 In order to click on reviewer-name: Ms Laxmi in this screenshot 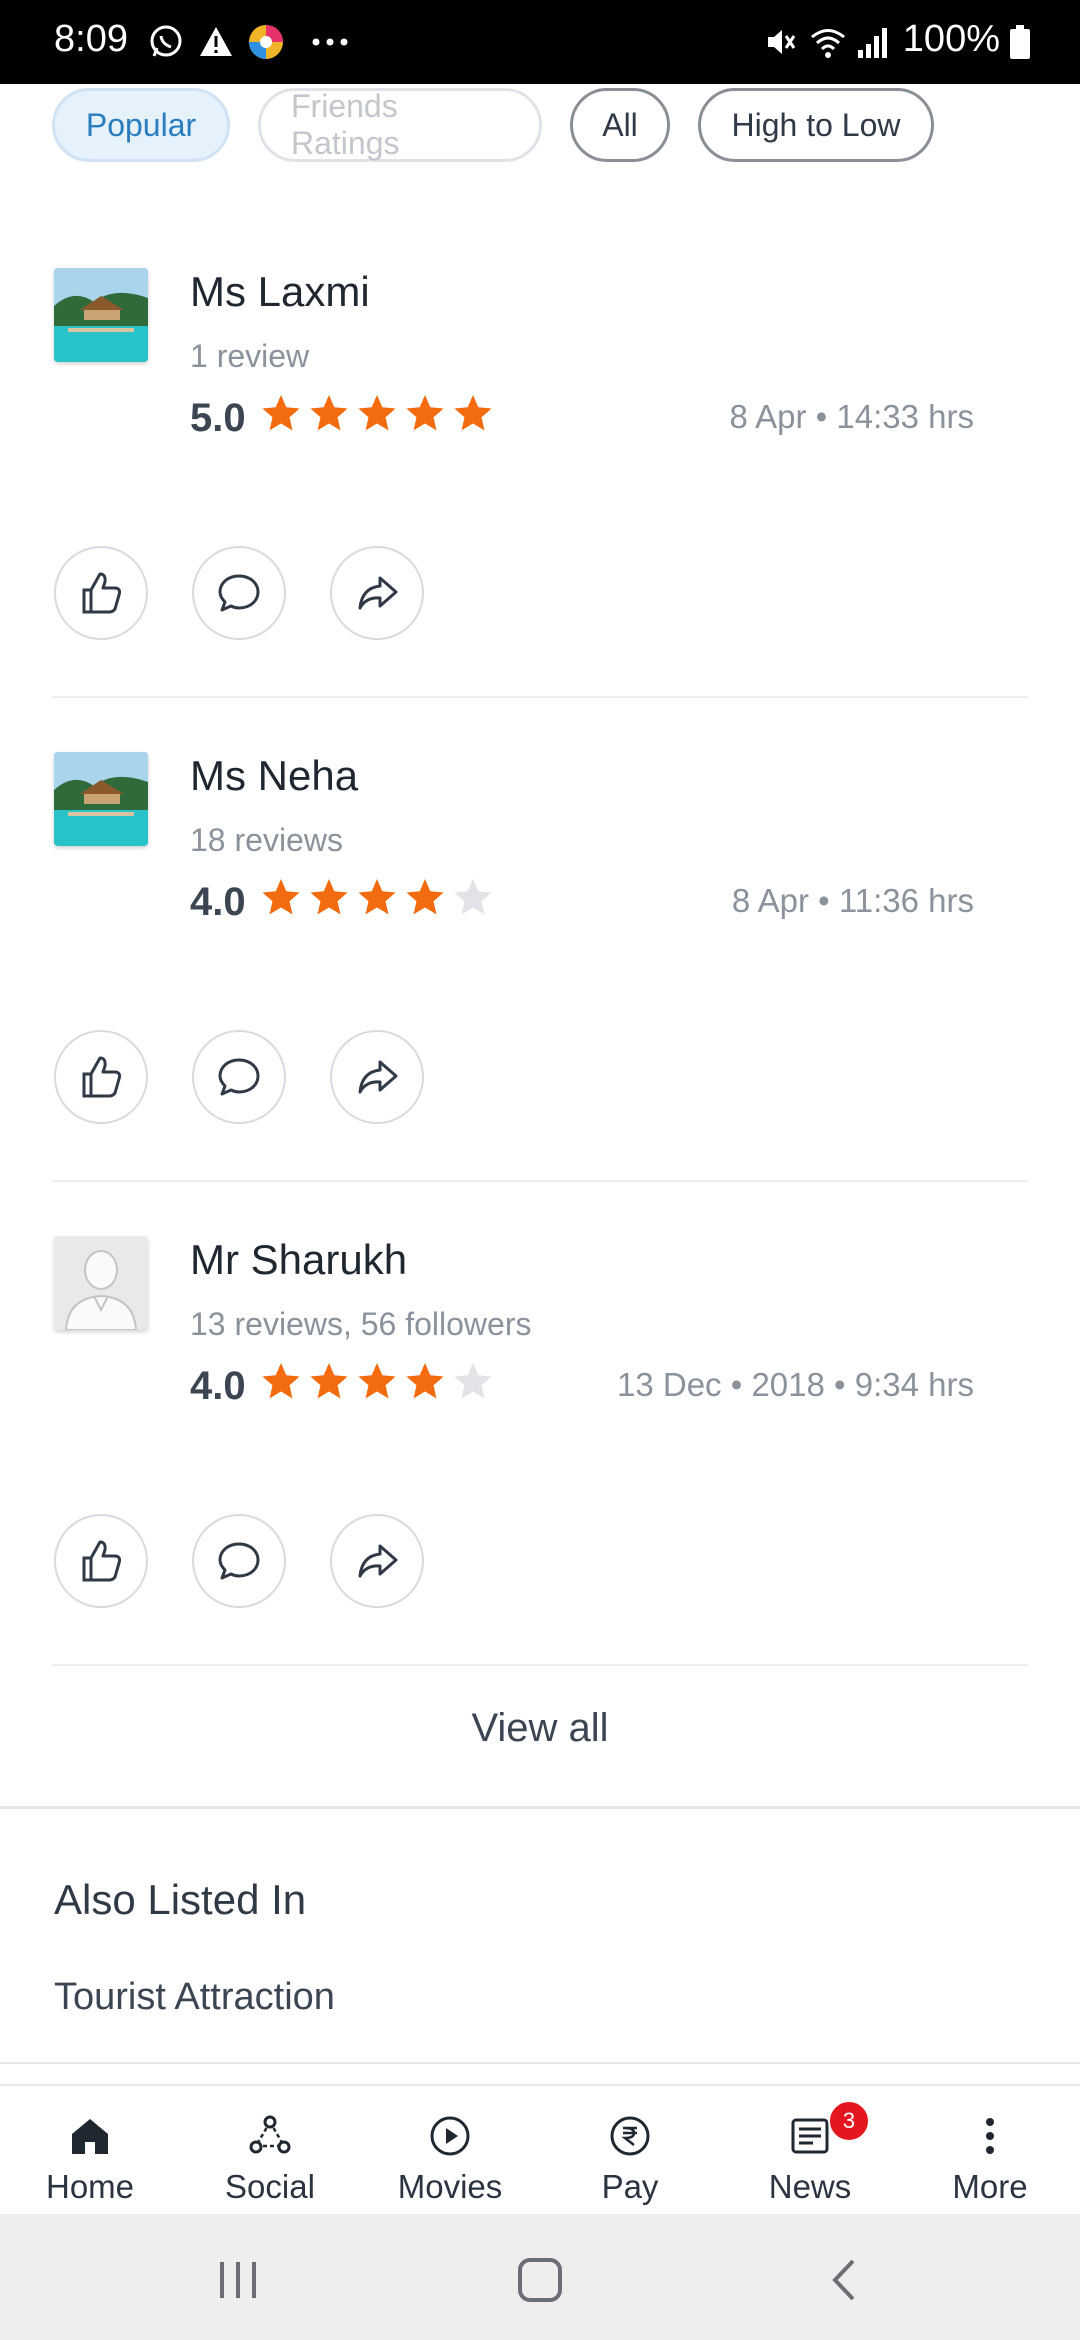, I will do `click(280, 292)`.